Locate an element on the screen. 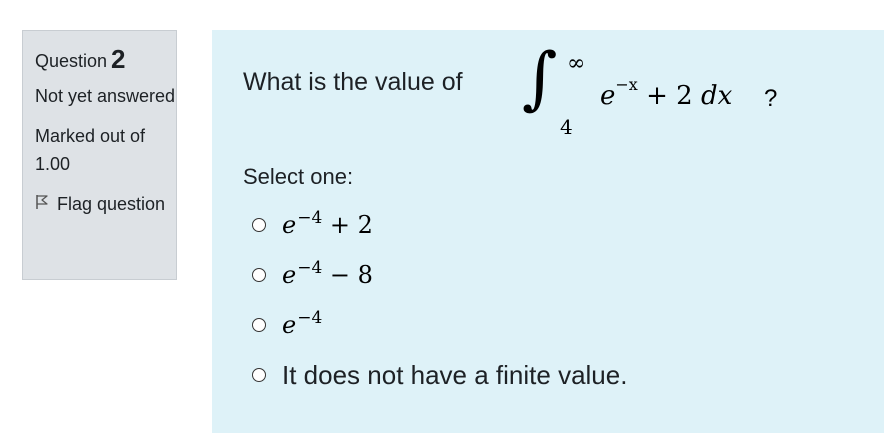 This screenshot has height=433, width=884. select-one-prompt: Select one: is located at coordinates (298, 176).